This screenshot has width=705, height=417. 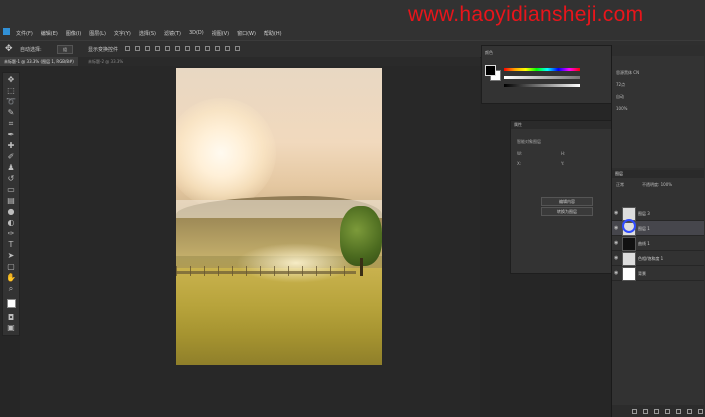 I want to click on menu-item-file: 文件(F), so click(x=24, y=33).